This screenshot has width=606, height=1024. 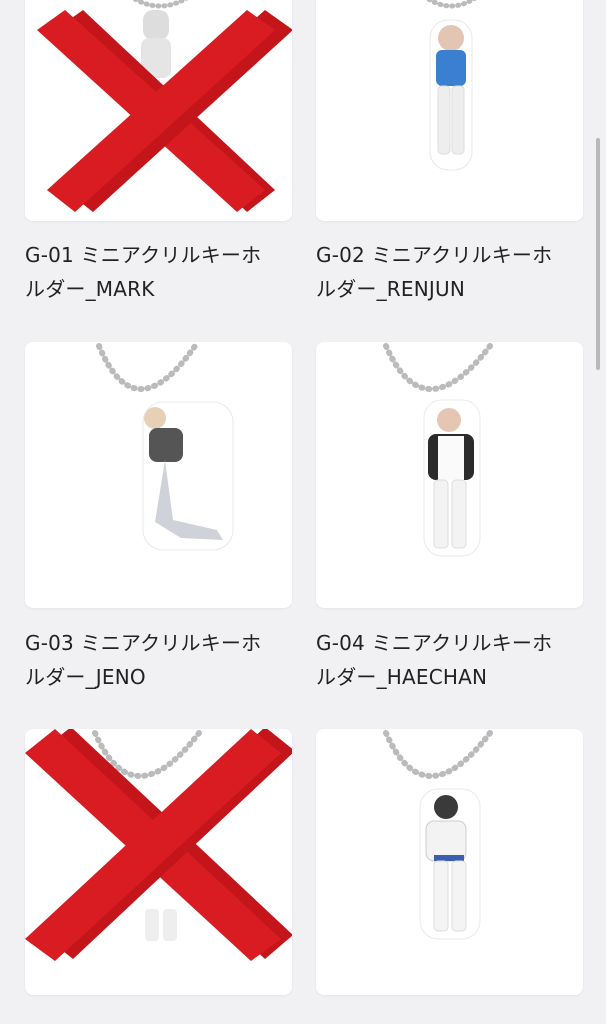 I want to click on product-card-g01, so click(x=158, y=110).